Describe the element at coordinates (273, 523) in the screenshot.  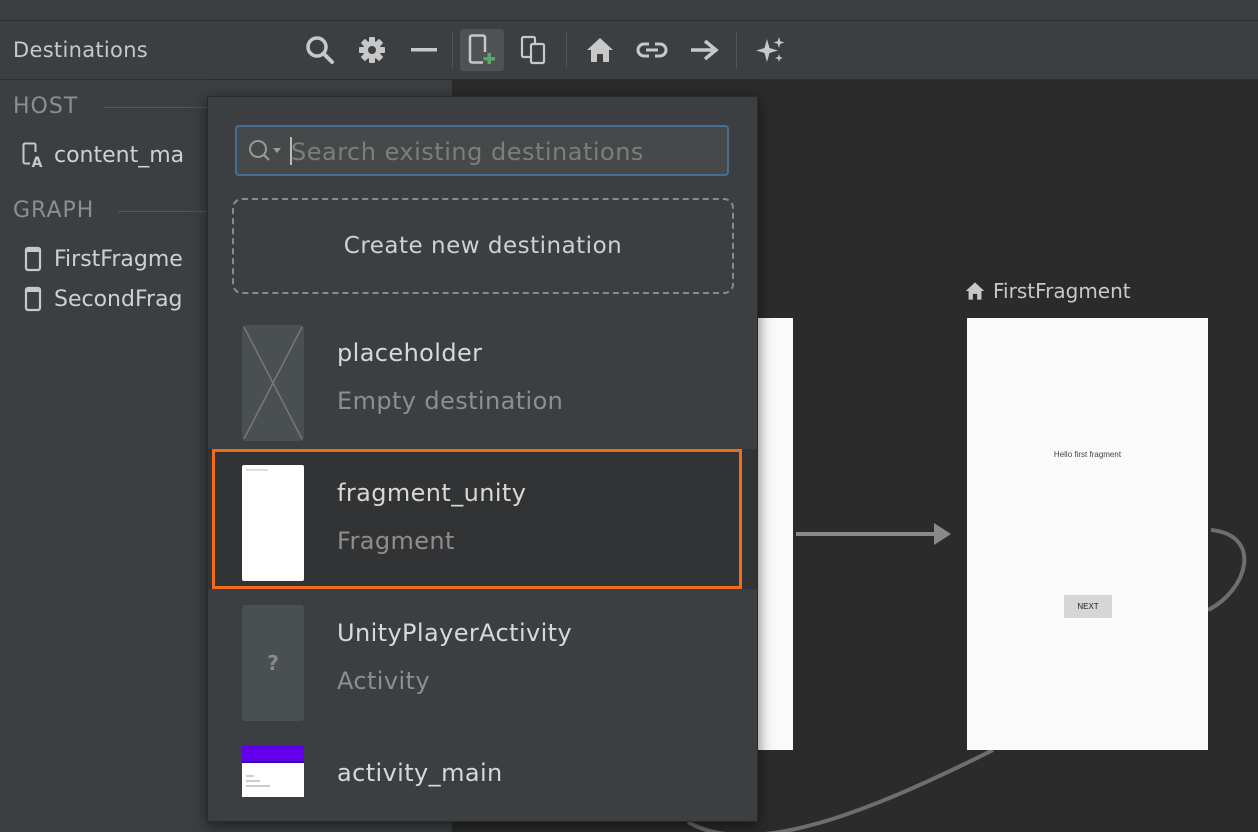
I see `fragment-thumbnail` at that location.